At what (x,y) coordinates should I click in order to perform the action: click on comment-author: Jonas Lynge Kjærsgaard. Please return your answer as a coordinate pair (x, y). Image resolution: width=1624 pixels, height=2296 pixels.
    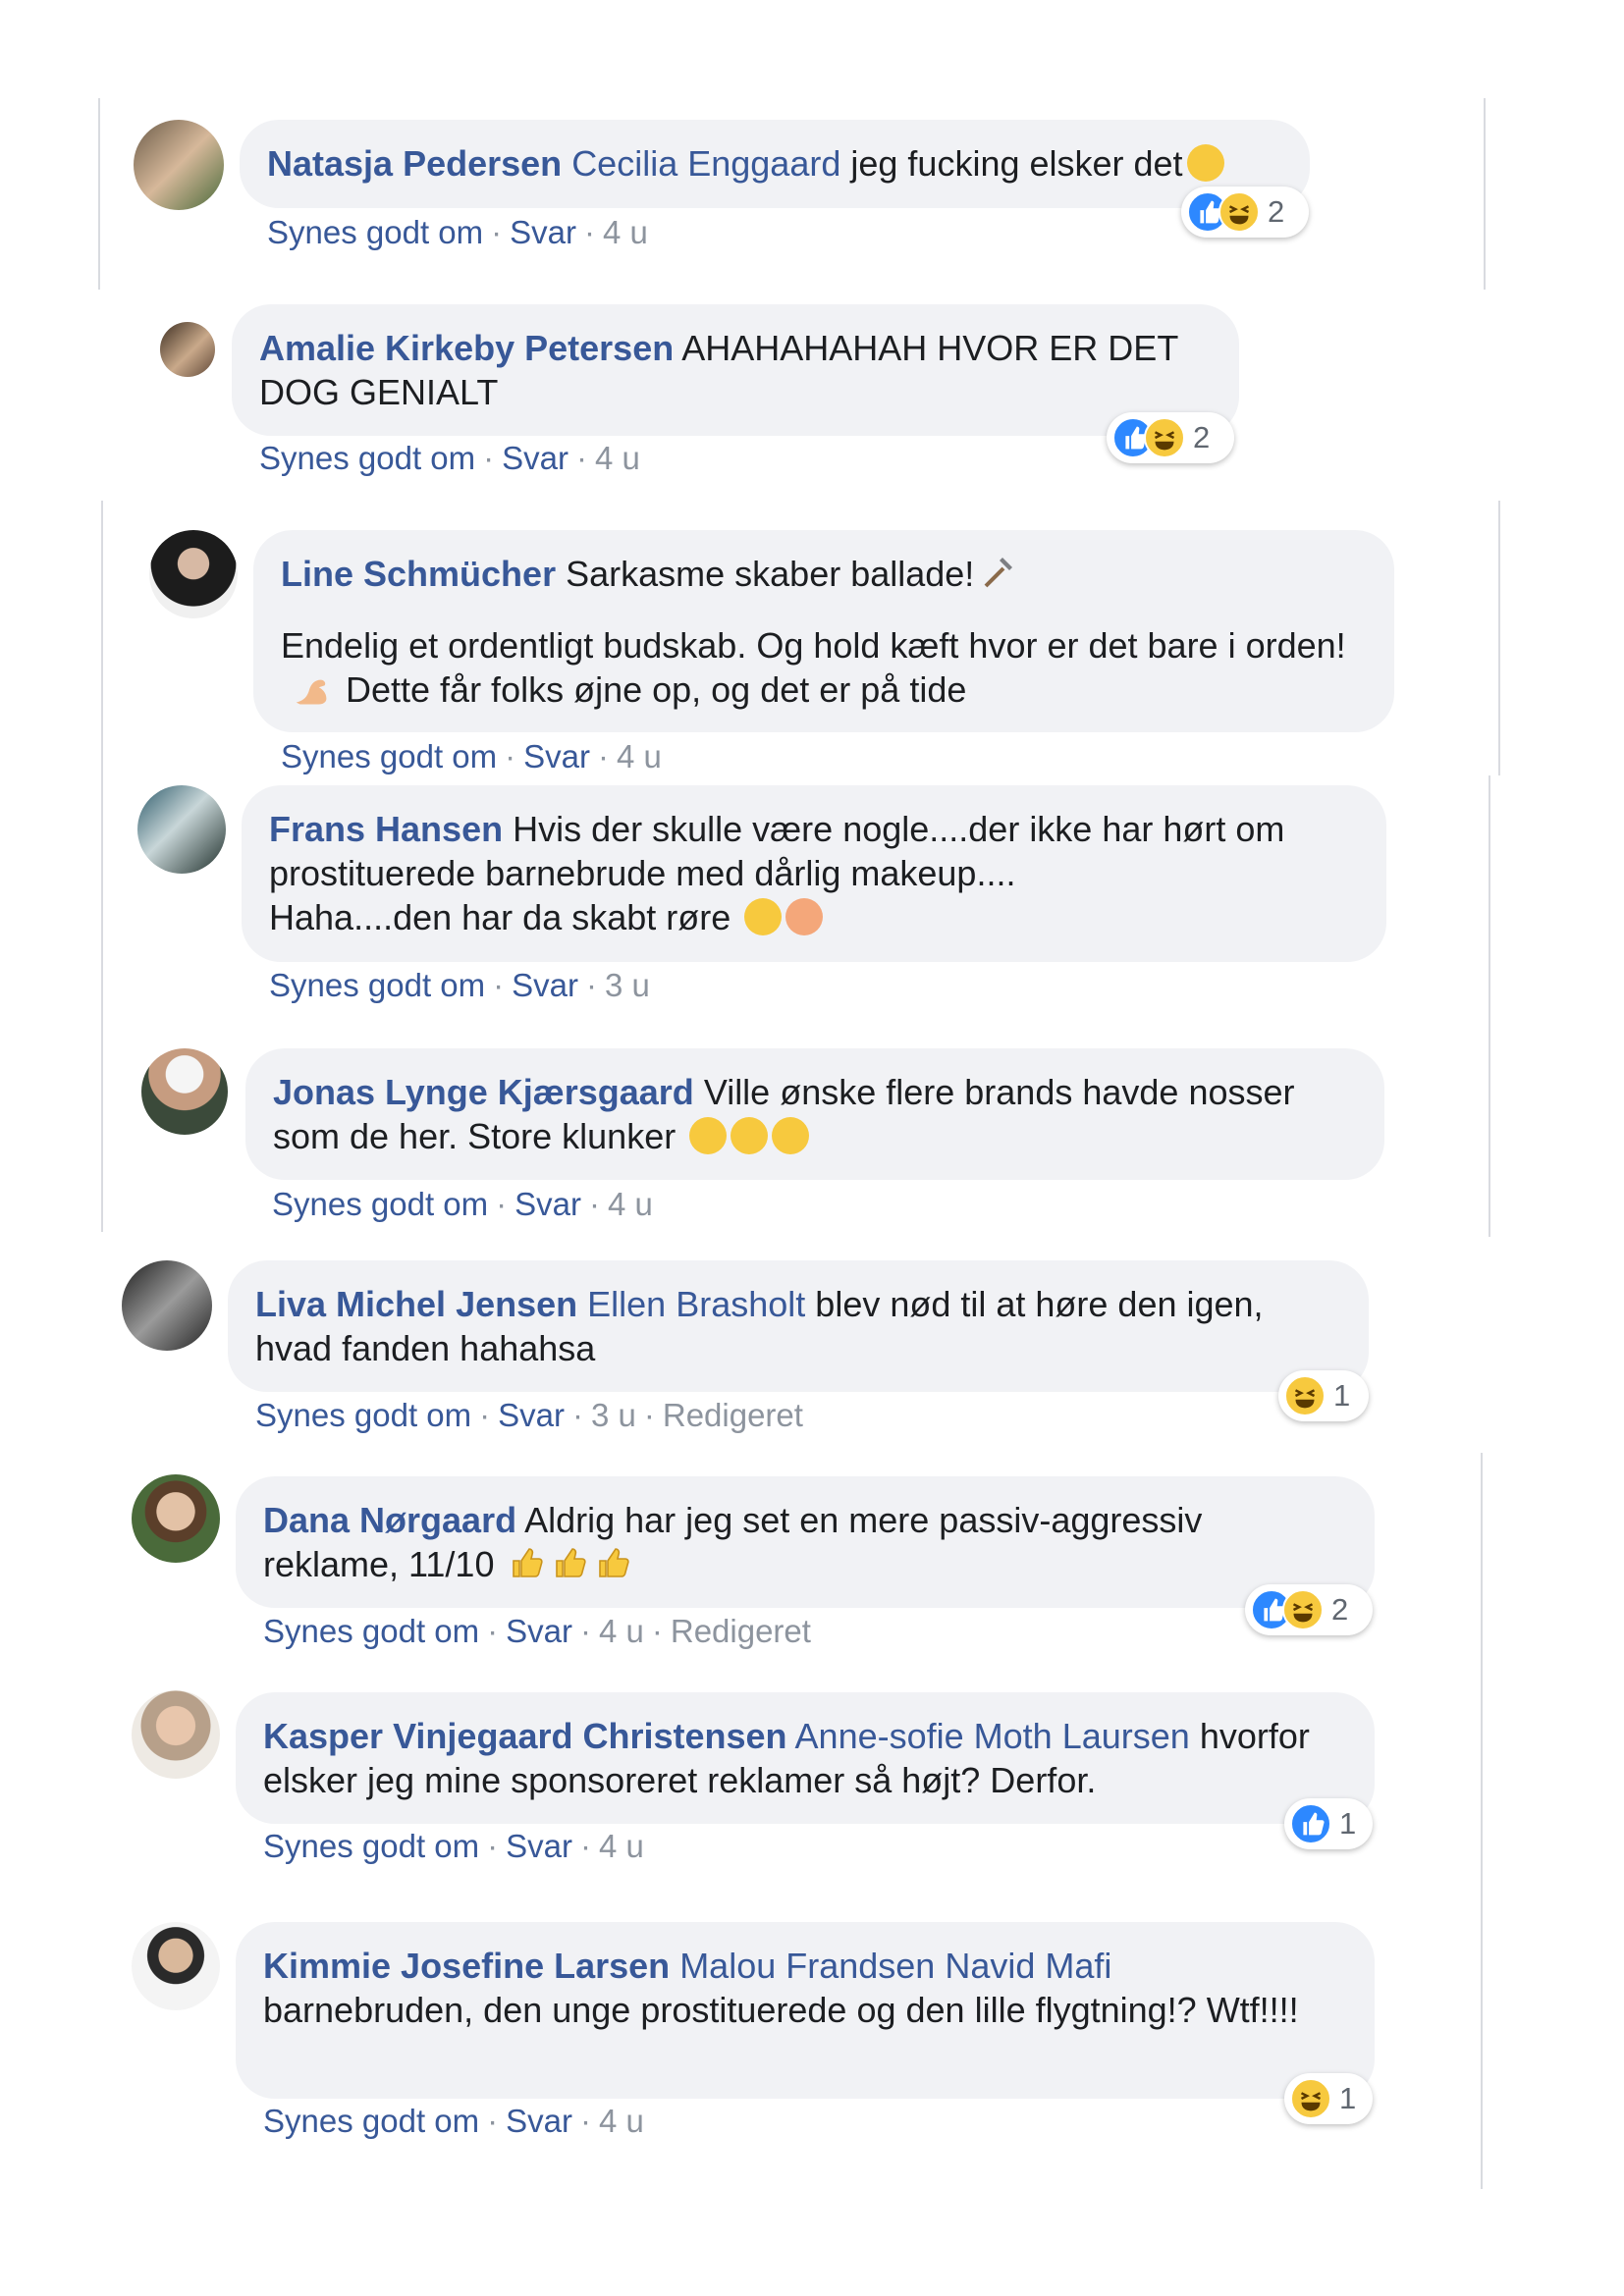
    Looking at the image, I should click on (483, 1092).